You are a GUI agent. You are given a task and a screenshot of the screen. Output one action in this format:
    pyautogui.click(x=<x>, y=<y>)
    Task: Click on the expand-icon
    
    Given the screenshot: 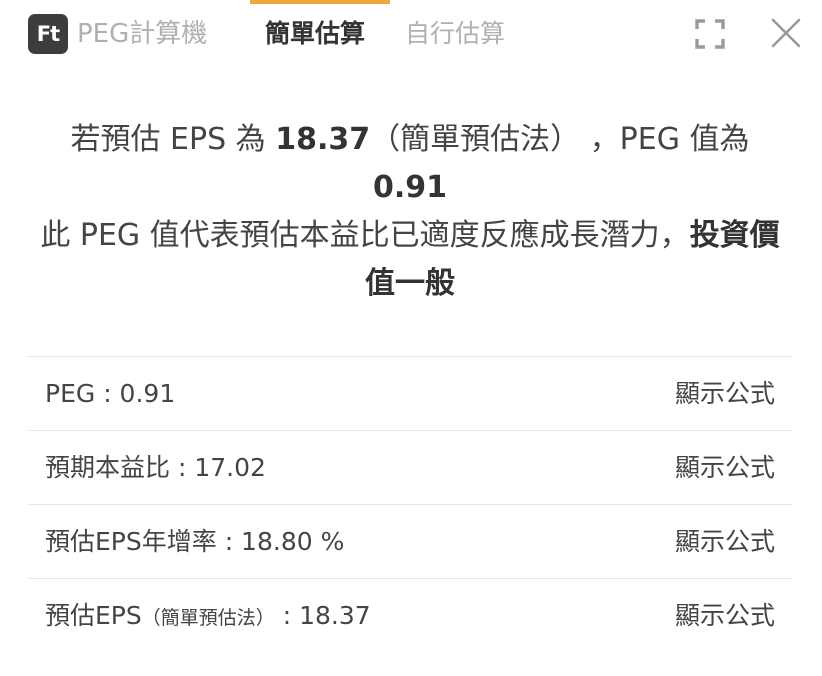 What is the action you would take?
    pyautogui.click(x=710, y=34)
    